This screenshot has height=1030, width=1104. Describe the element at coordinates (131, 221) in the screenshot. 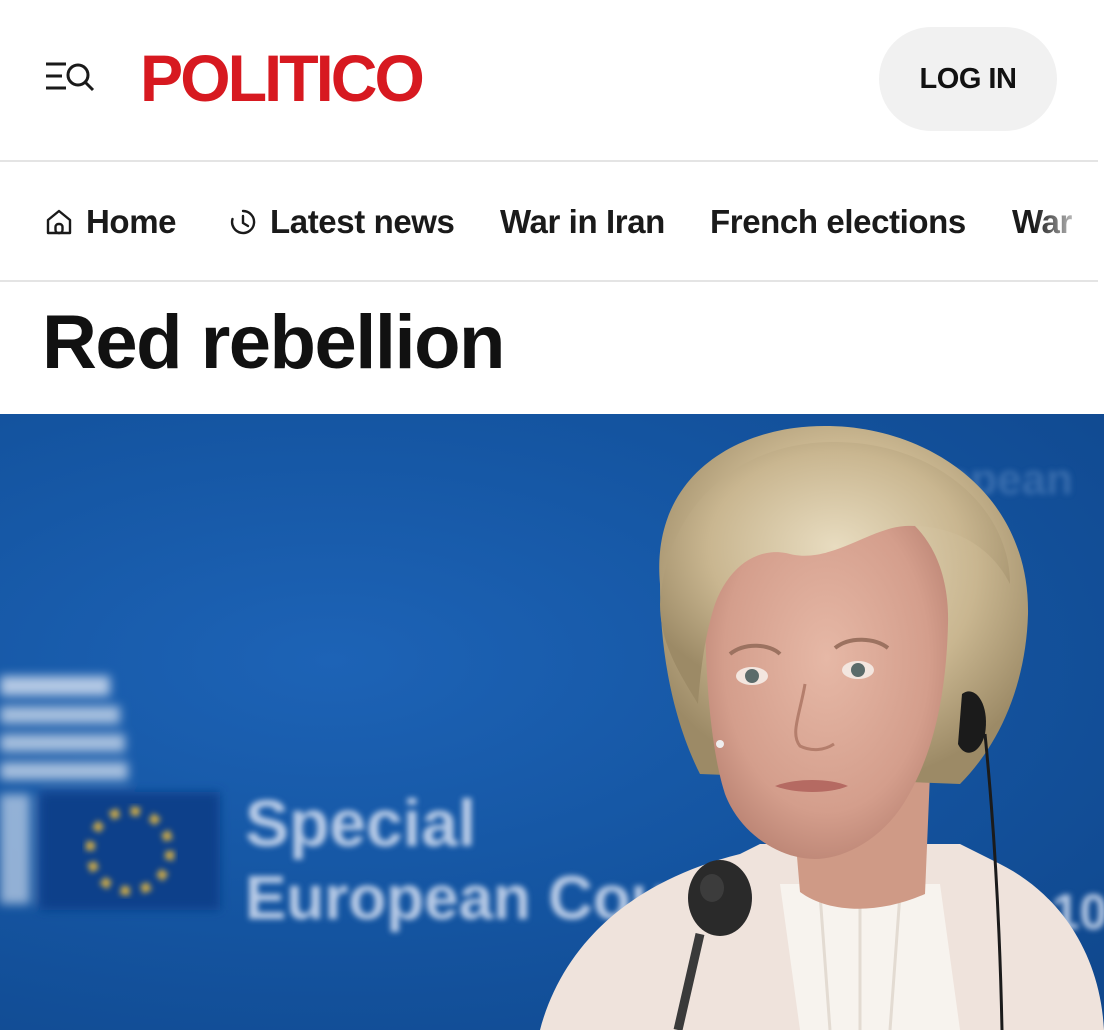

I see `nav-item-label: Home` at that location.